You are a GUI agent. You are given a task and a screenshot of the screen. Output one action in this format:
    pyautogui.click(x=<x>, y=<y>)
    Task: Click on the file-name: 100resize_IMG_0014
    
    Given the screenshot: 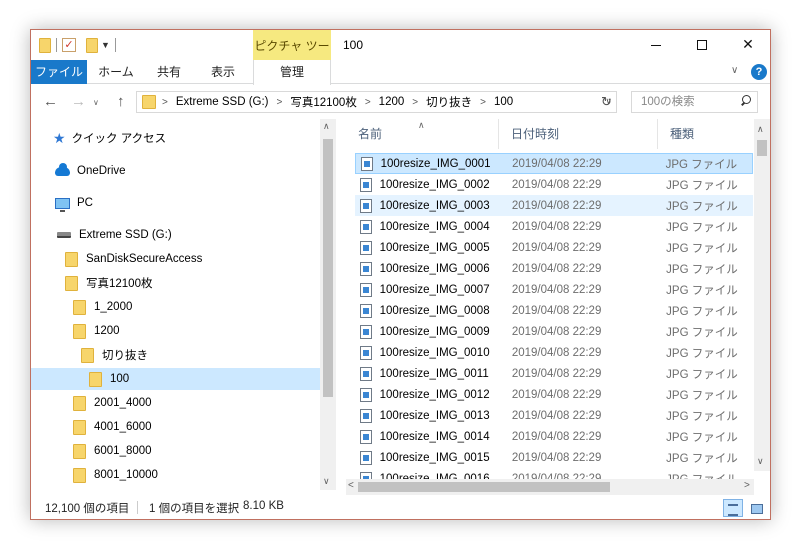 What is the action you would take?
    pyautogui.click(x=434, y=436)
    